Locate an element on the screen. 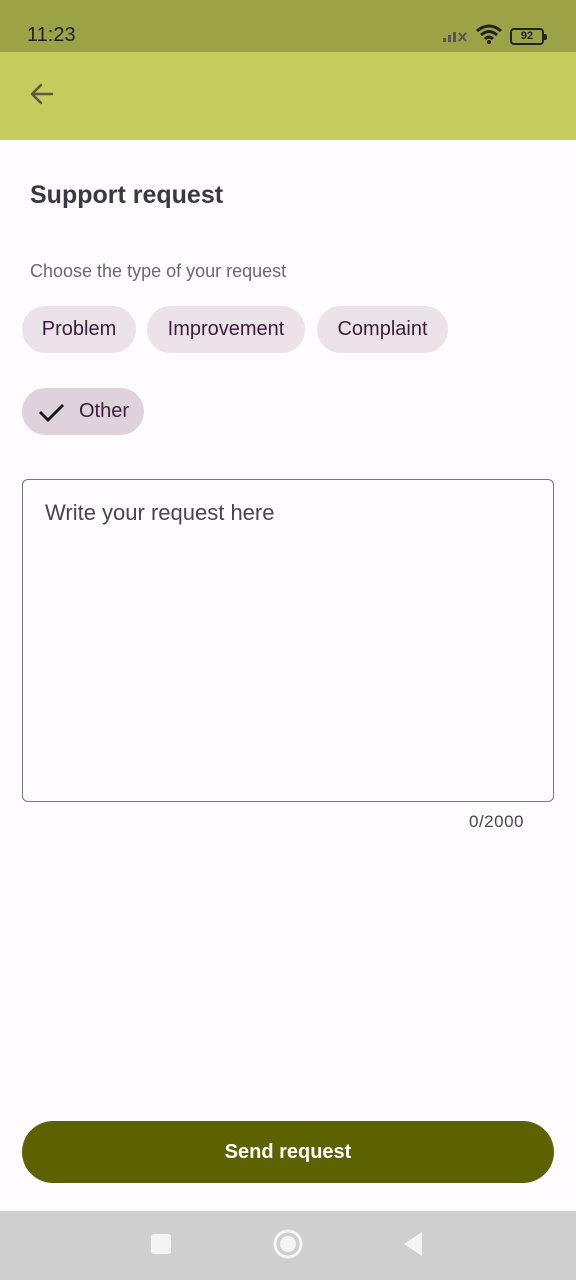 This screenshot has width=576, height=1280. chip-label: Problem is located at coordinates (79, 329).